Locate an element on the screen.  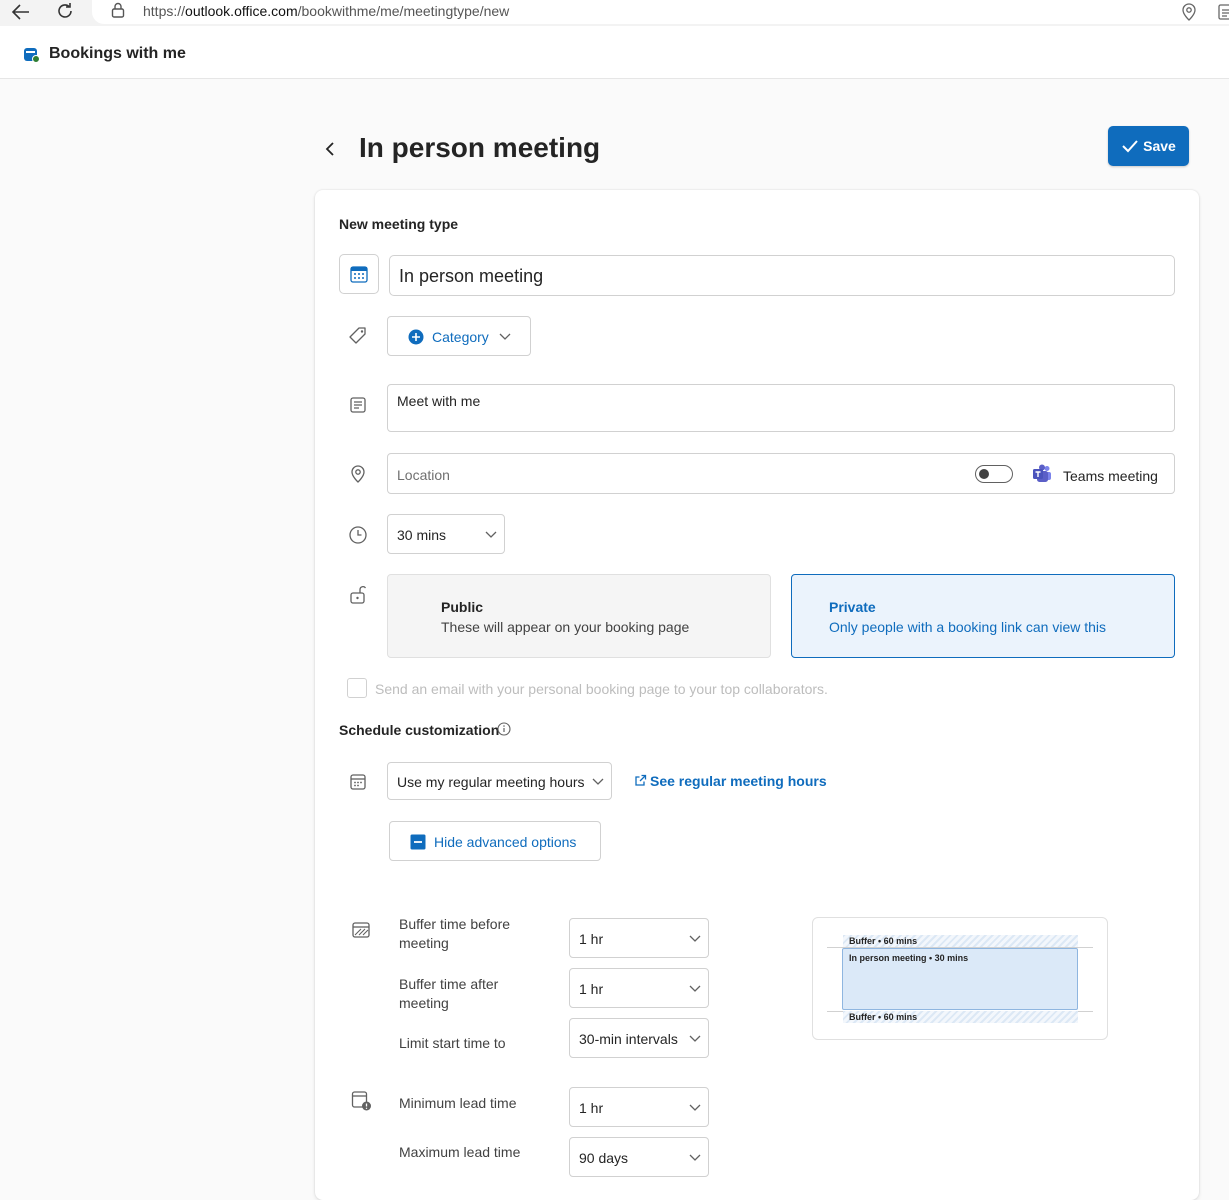
description-value: Meet with me is located at coordinates (439, 401).